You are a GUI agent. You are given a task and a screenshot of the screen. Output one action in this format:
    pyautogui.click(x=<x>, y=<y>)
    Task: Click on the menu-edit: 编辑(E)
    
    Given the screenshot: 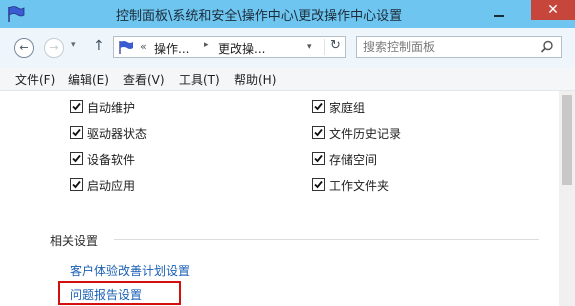 What is the action you would take?
    pyautogui.click(x=88, y=79)
    